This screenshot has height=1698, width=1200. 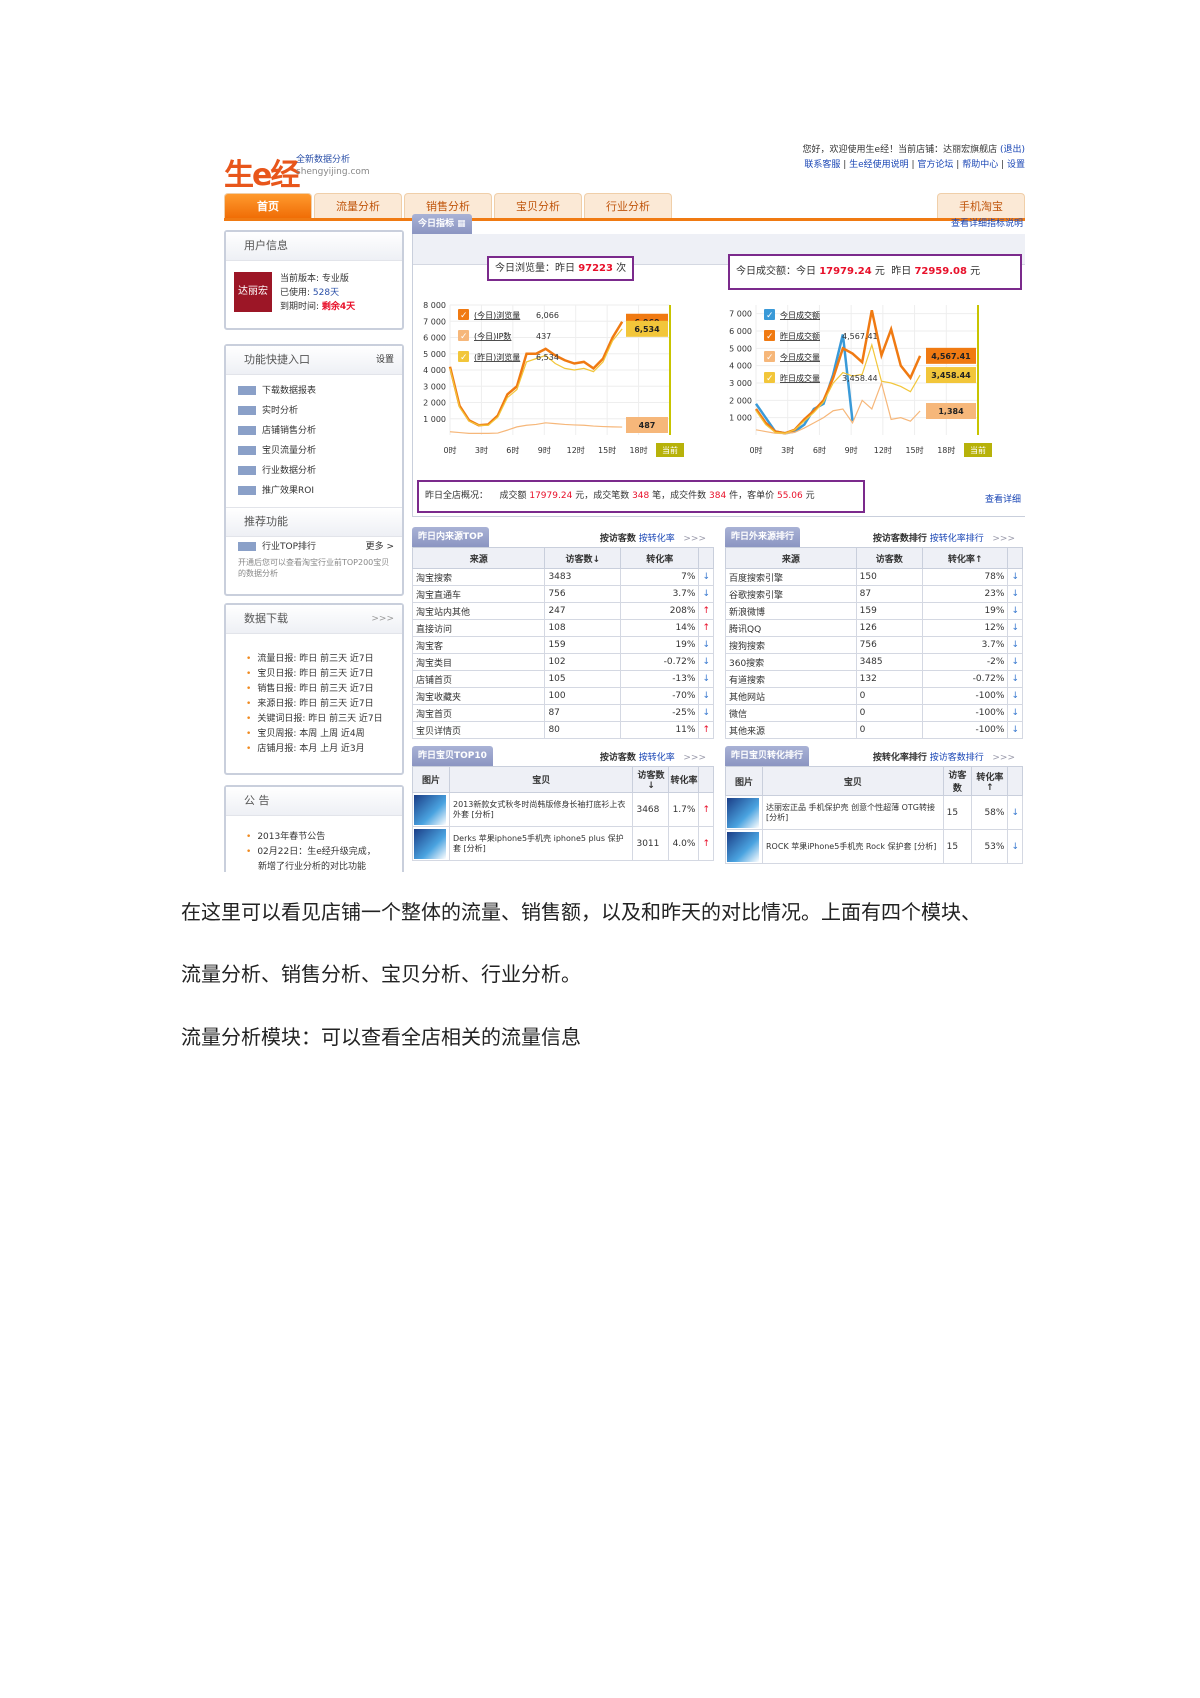 I want to click on table-row: 腾讯QQ 126 12% ↓, so click(x=874, y=628).